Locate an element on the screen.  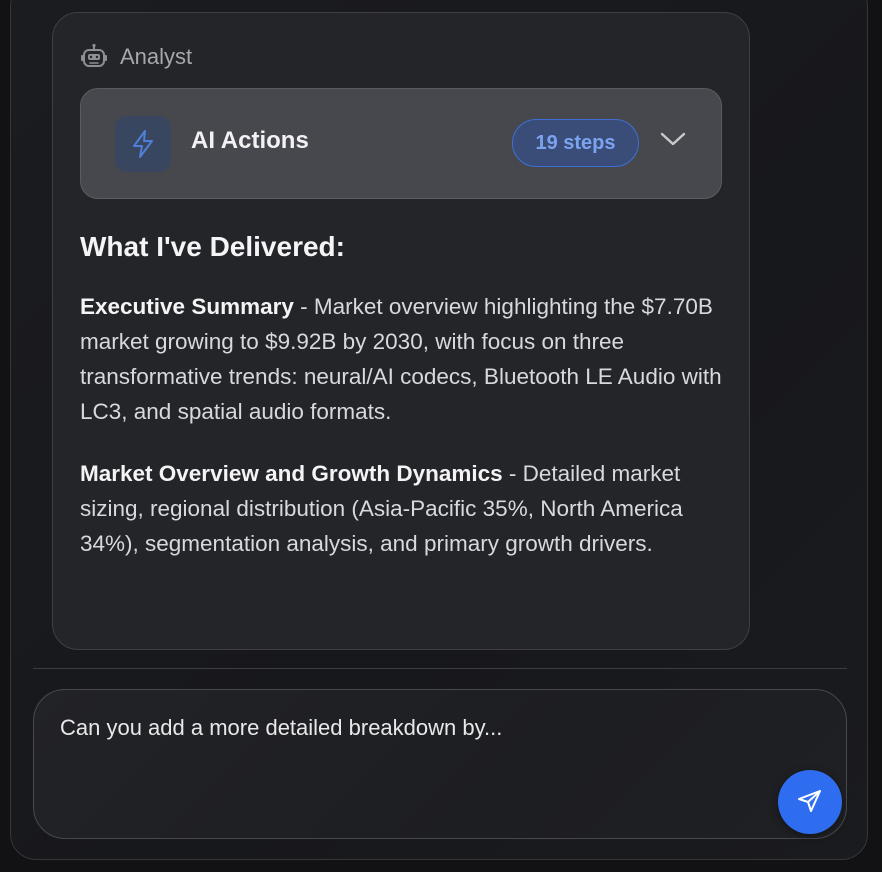
author-name: Analyst is located at coordinates (156, 56).